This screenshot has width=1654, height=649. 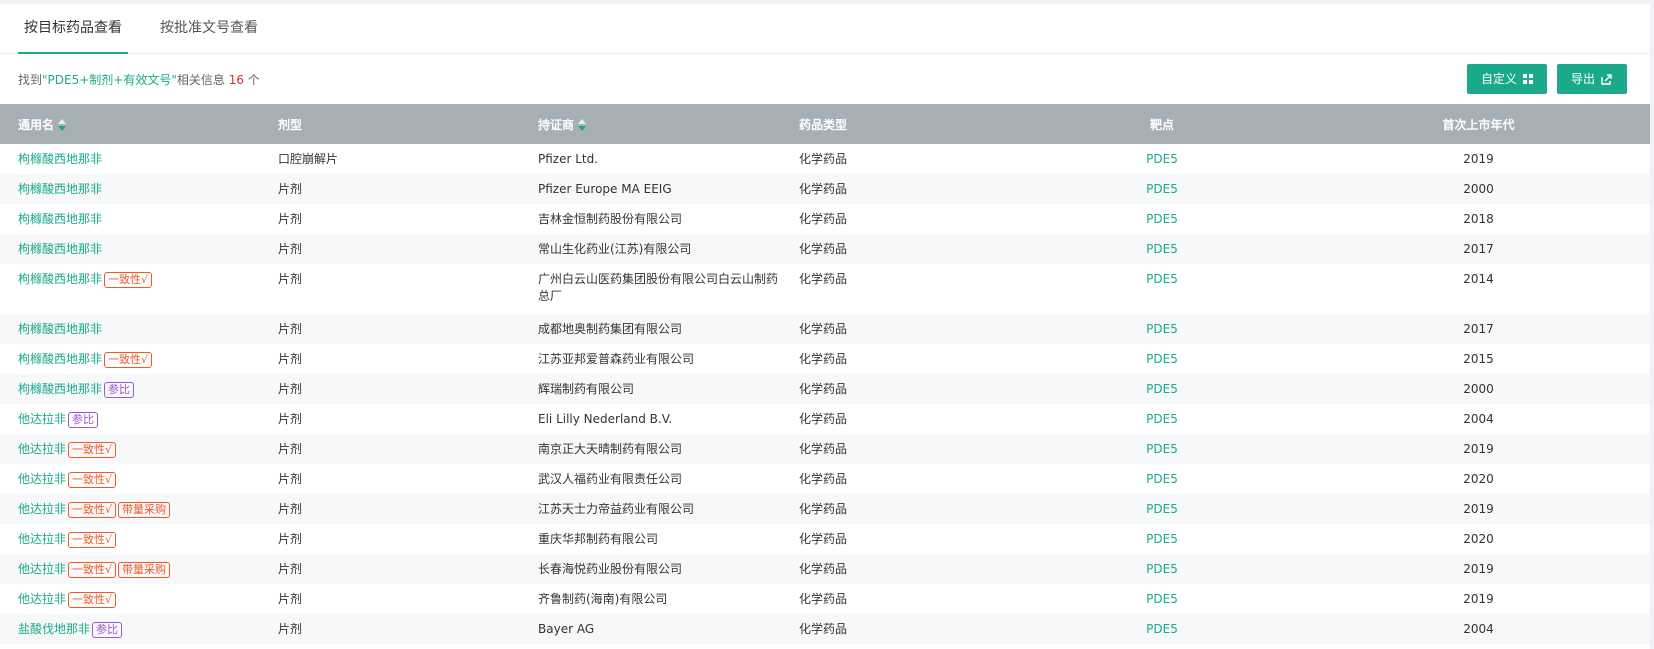 I want to click on holder-cell: 广州白云山医药集团股份有限公司白云山制药总厂, so click(x=658, y=287).